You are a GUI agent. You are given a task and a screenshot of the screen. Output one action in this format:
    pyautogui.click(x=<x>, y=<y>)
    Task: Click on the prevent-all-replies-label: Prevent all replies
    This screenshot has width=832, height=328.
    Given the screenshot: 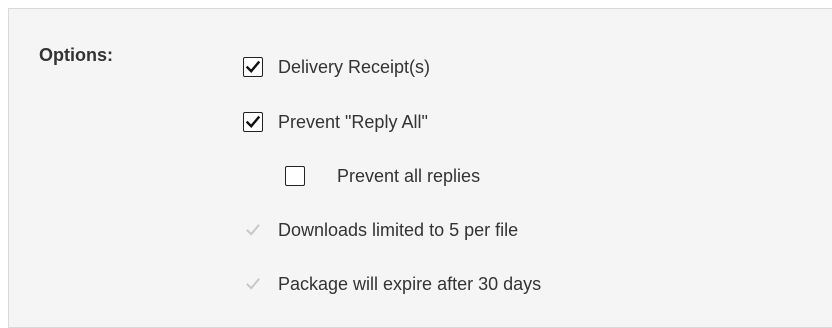 What is the action you would take?
    pyautogui.click(x=409, y=175)
    